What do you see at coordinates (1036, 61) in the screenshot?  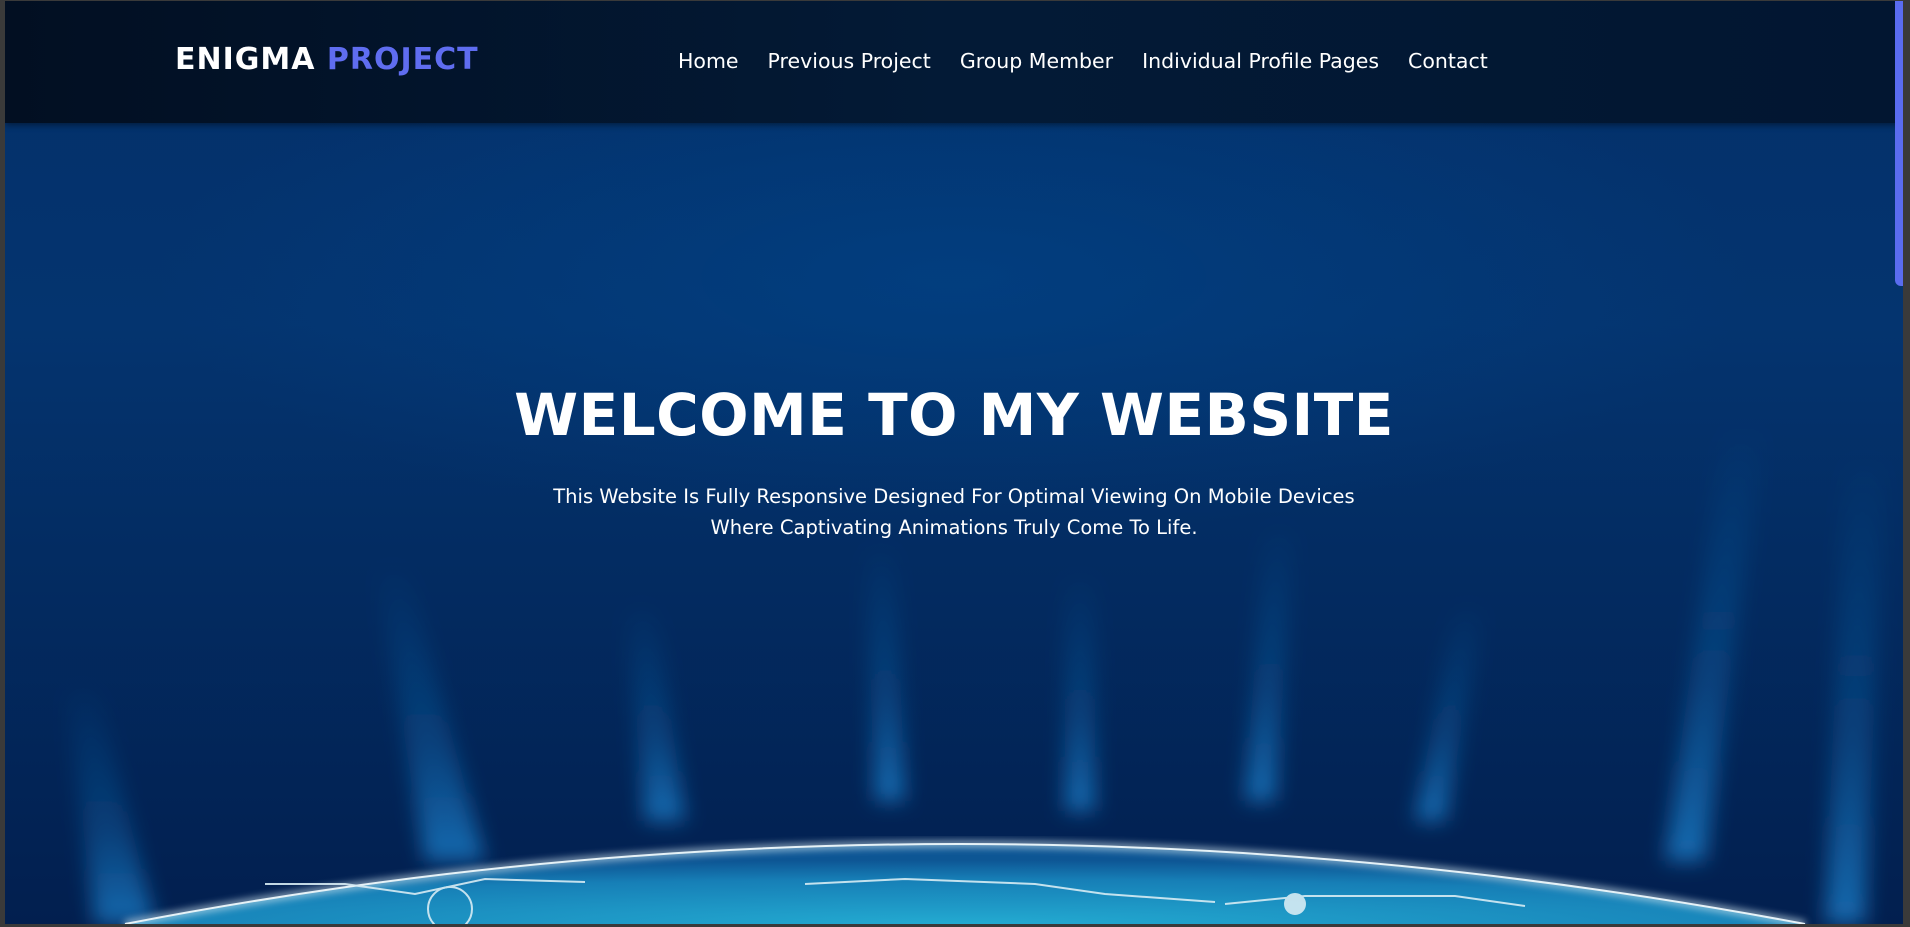 I see `nav-link-group-member: Group Member` at bounding box center [1036, 61].